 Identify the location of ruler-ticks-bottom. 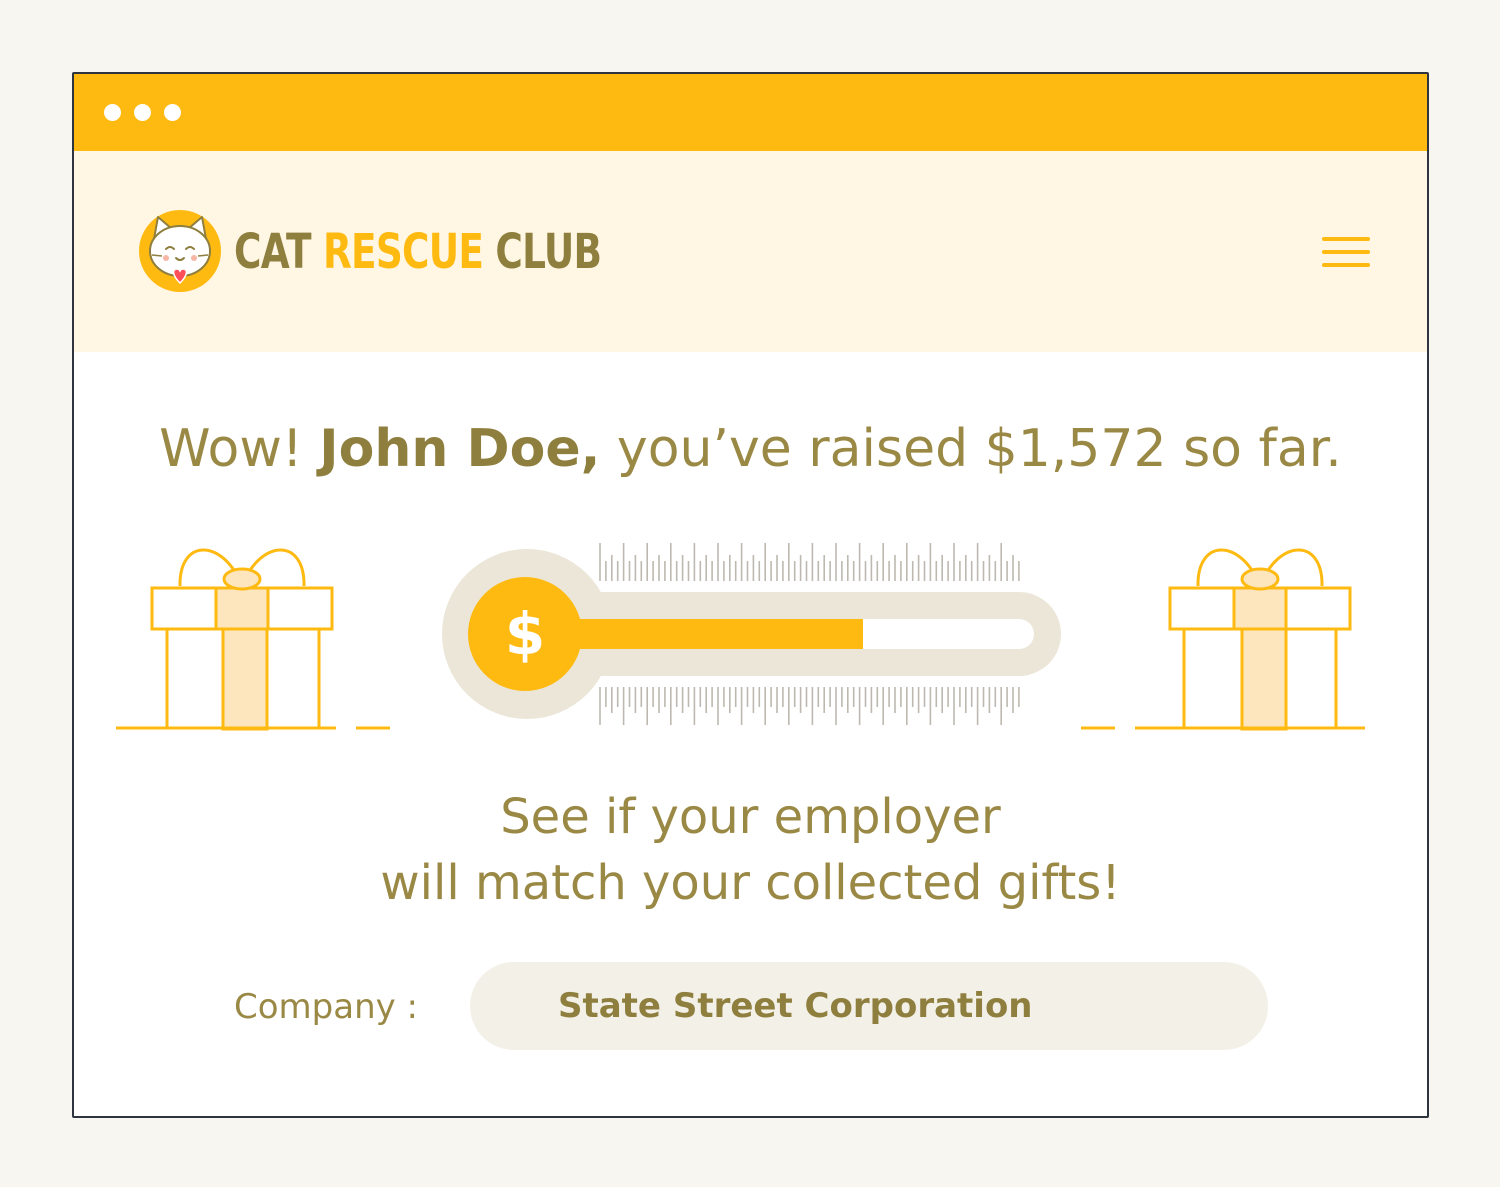
(809, 706).